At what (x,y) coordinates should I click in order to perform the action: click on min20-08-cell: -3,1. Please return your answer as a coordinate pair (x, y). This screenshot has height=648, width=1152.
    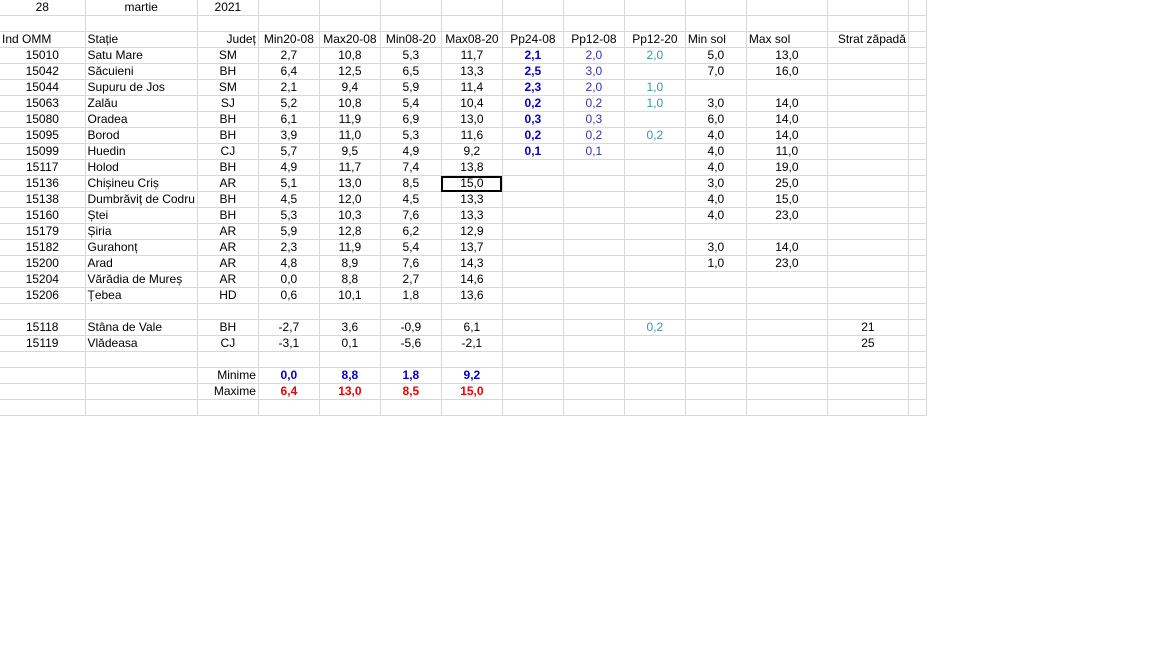
    Looking at the image, I should click on (289, 343).